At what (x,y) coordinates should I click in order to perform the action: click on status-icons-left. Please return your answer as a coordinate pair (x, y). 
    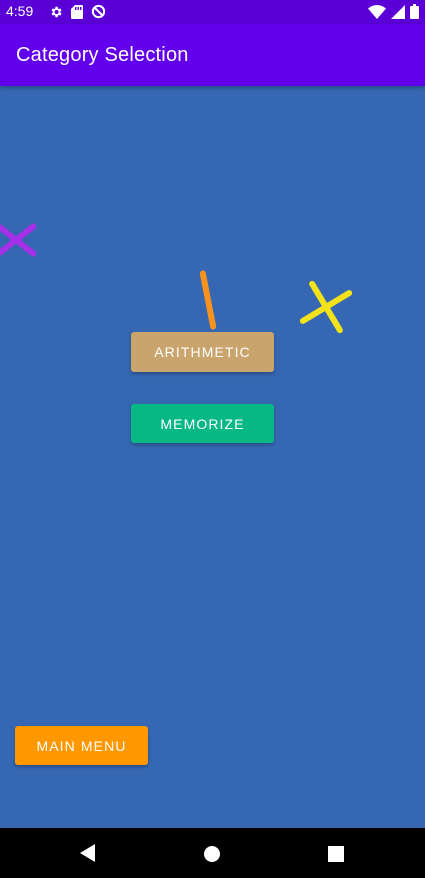
    Looking at the image, I should click on (77, 11).